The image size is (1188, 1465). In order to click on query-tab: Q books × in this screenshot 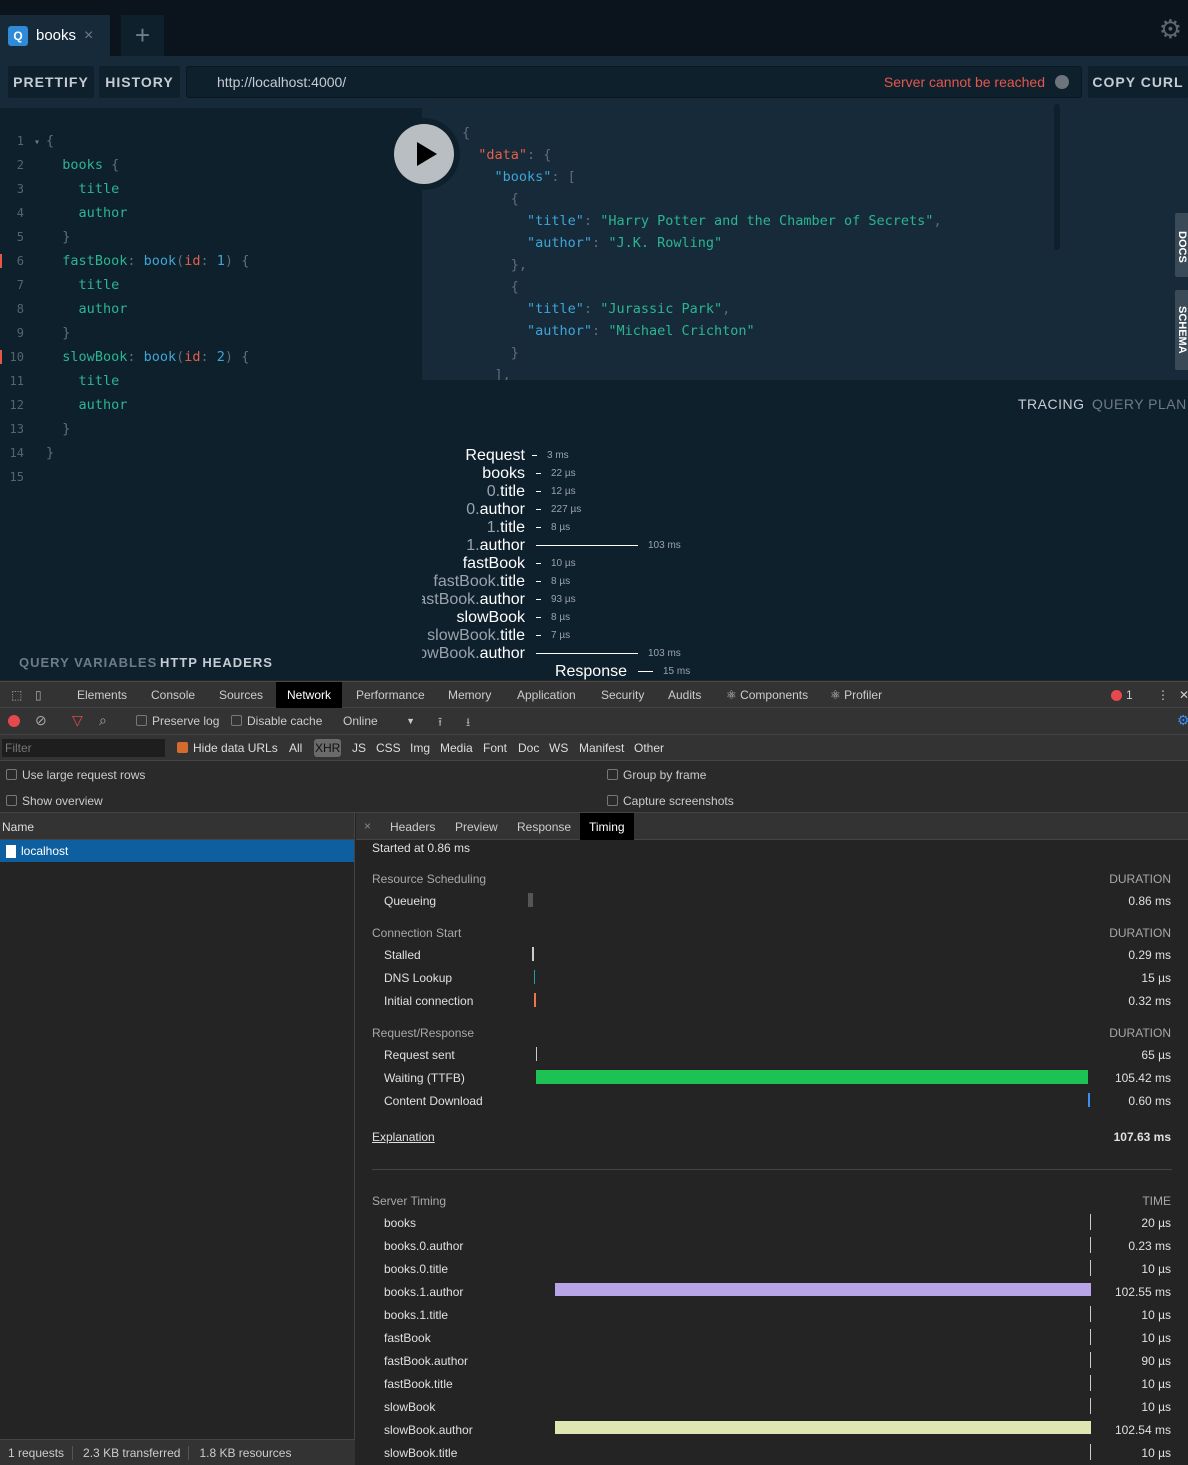, I will do `click(55, 35)`.